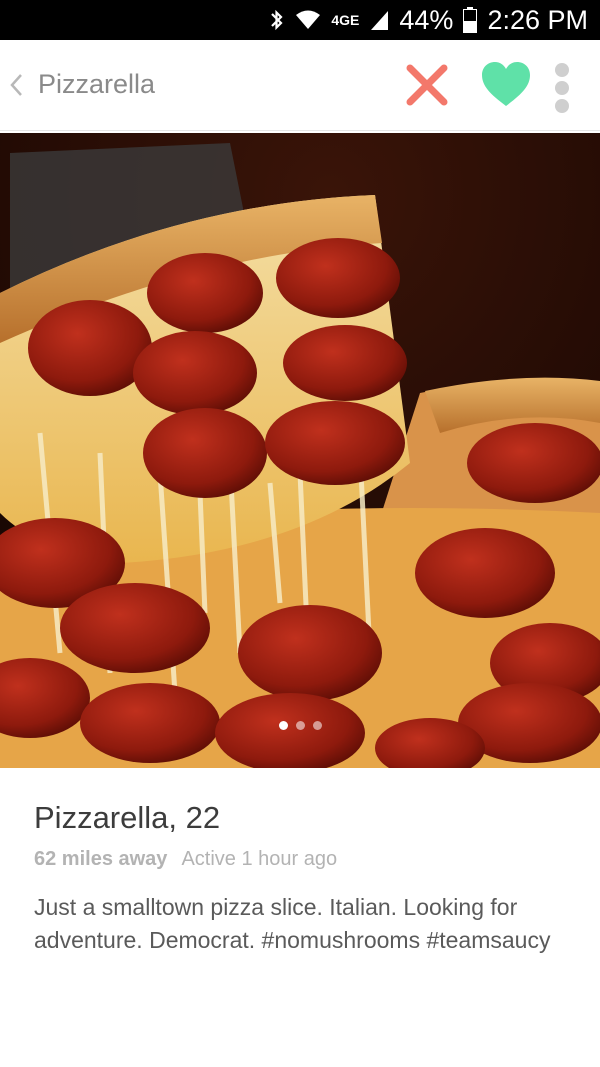  I want to click on profile-name: Pizzarella, so click(101, 817).